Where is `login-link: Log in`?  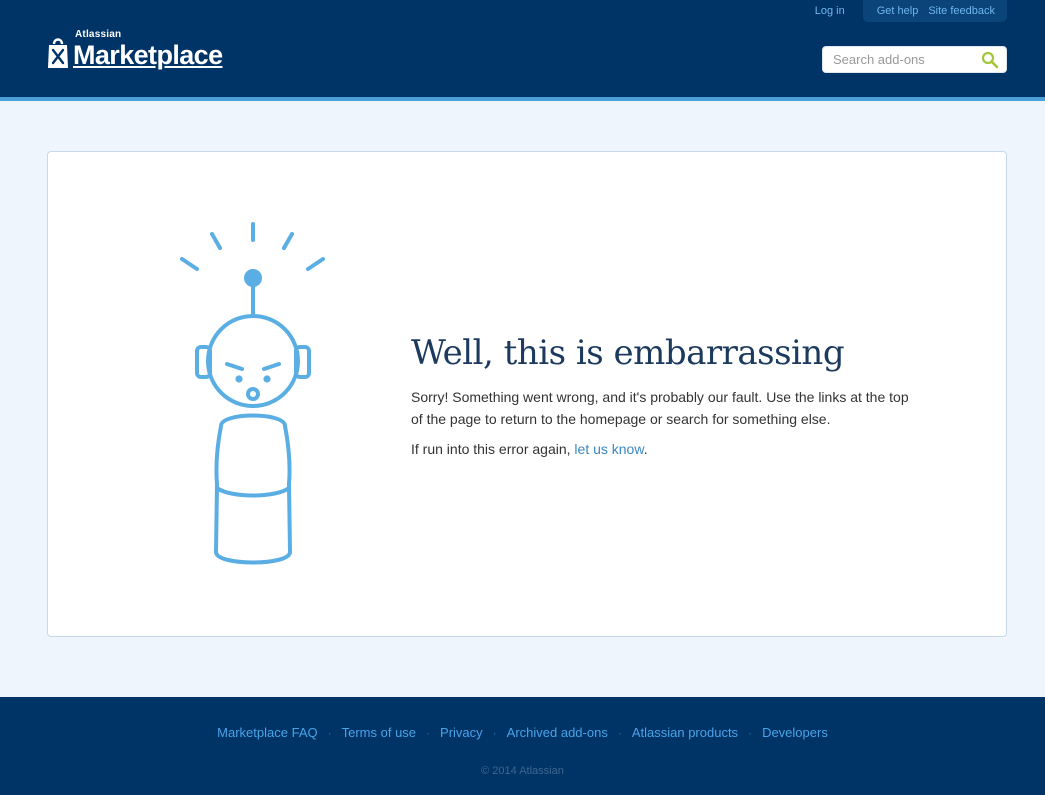
login-link: Log in is located at coordinates (830, 11).